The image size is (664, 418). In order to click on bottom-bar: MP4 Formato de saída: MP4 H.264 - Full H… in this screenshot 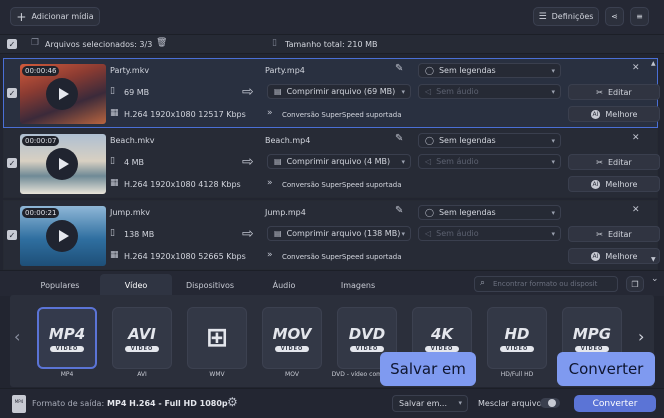, I will do `click(332, 403)`.